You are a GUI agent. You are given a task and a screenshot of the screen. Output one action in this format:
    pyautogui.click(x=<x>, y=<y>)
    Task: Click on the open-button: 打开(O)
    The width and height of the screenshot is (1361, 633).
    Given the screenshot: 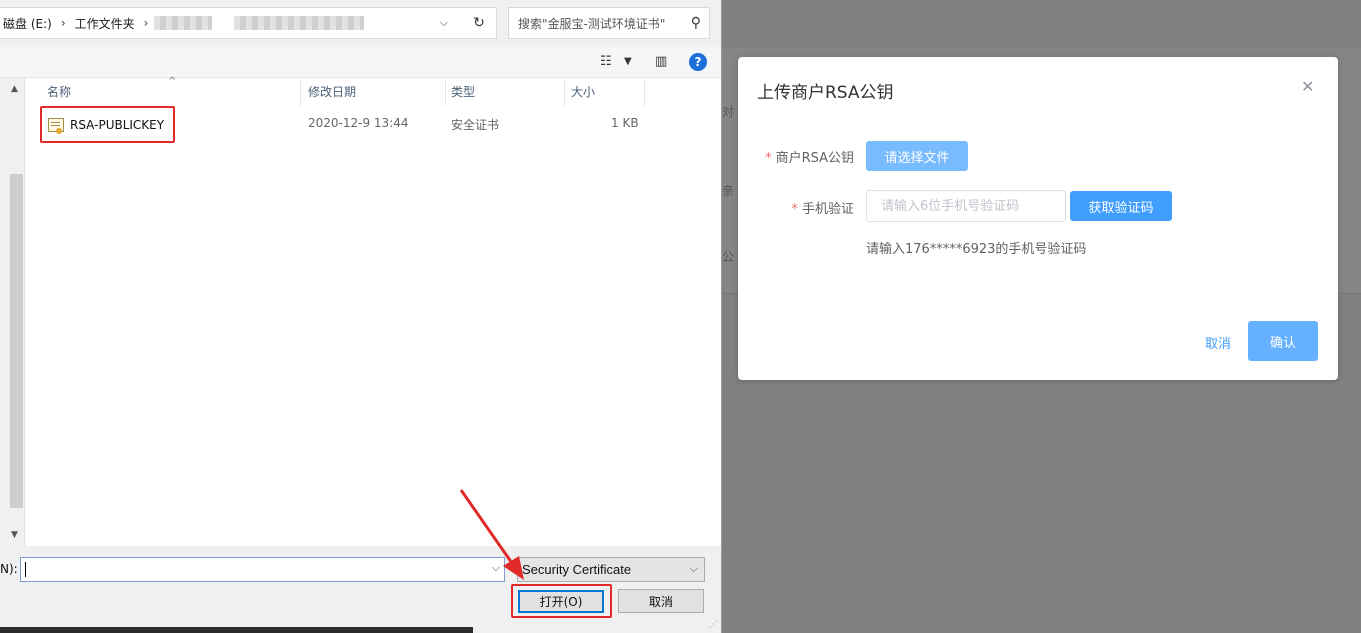 What is the action you would take?
    pyautogui.click(x=561, y=601)
    